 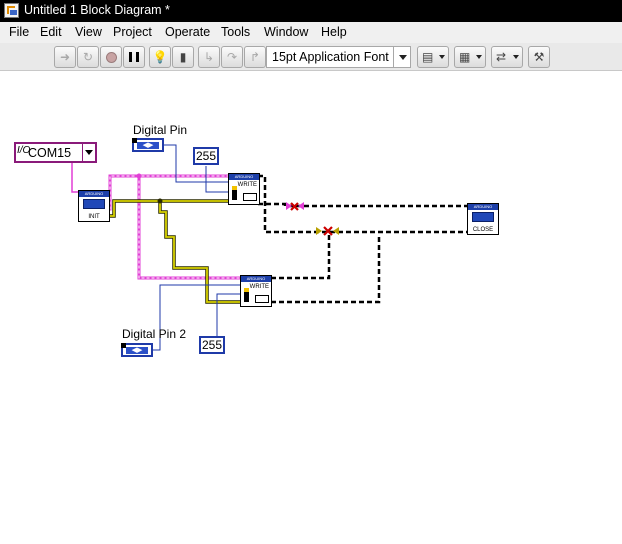 I want to click on menu-project: Project, so click(x=132, y=32).